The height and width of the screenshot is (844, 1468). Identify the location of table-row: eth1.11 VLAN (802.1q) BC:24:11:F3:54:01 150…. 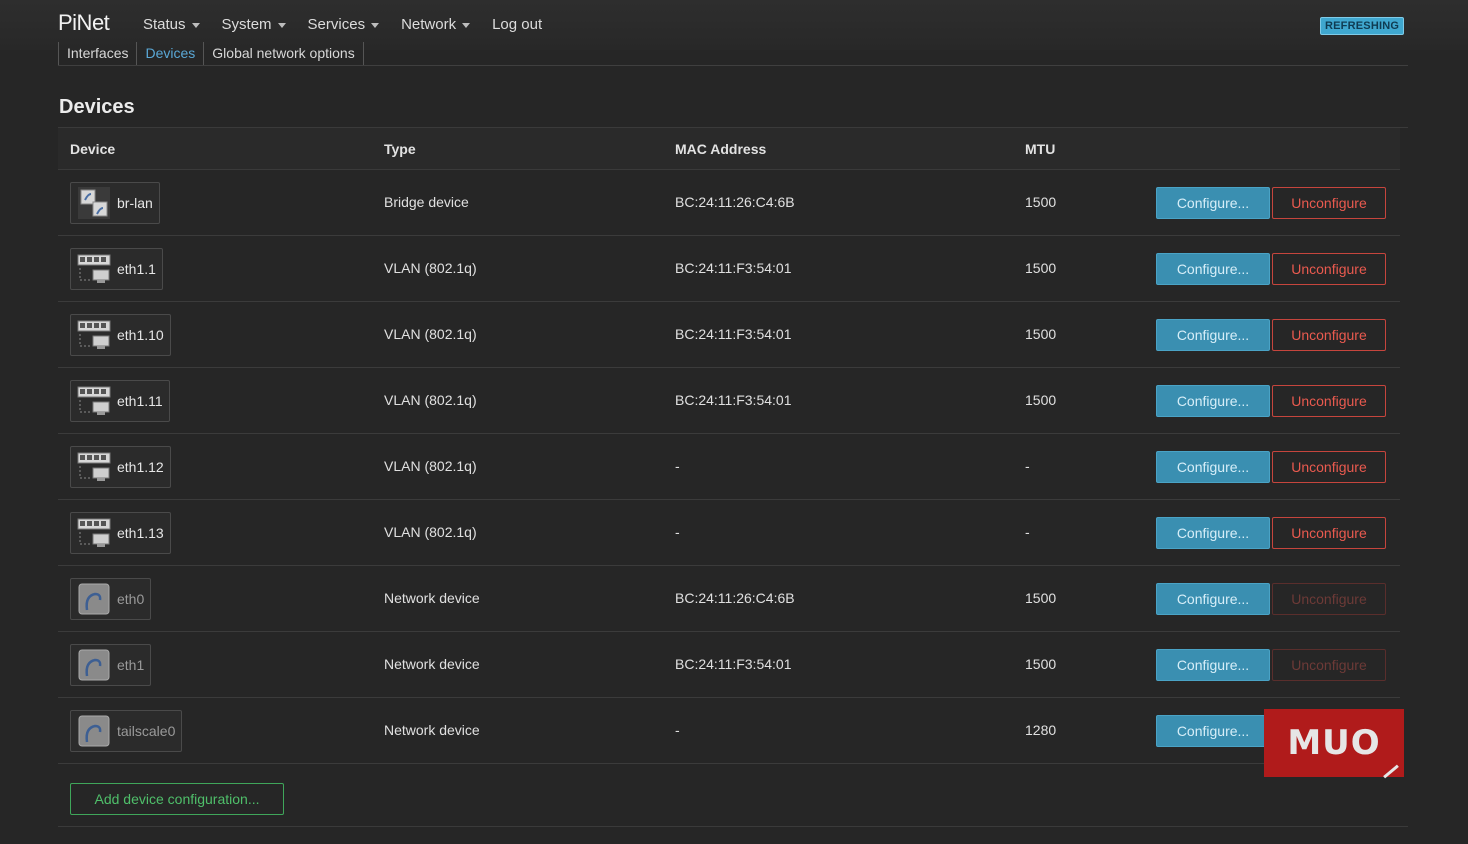
(729, 401).